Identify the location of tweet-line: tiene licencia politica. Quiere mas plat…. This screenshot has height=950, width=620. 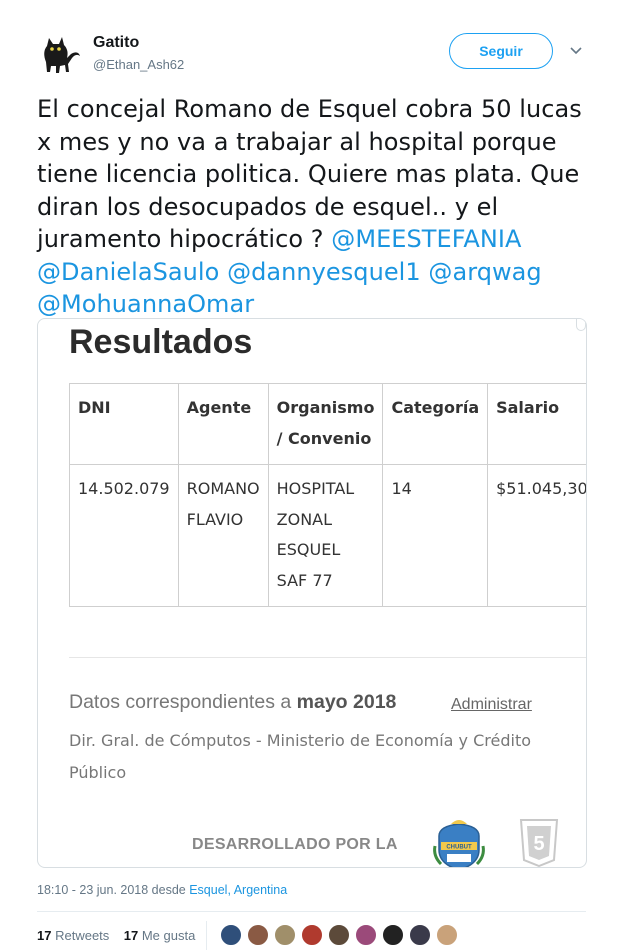
(308, 174).